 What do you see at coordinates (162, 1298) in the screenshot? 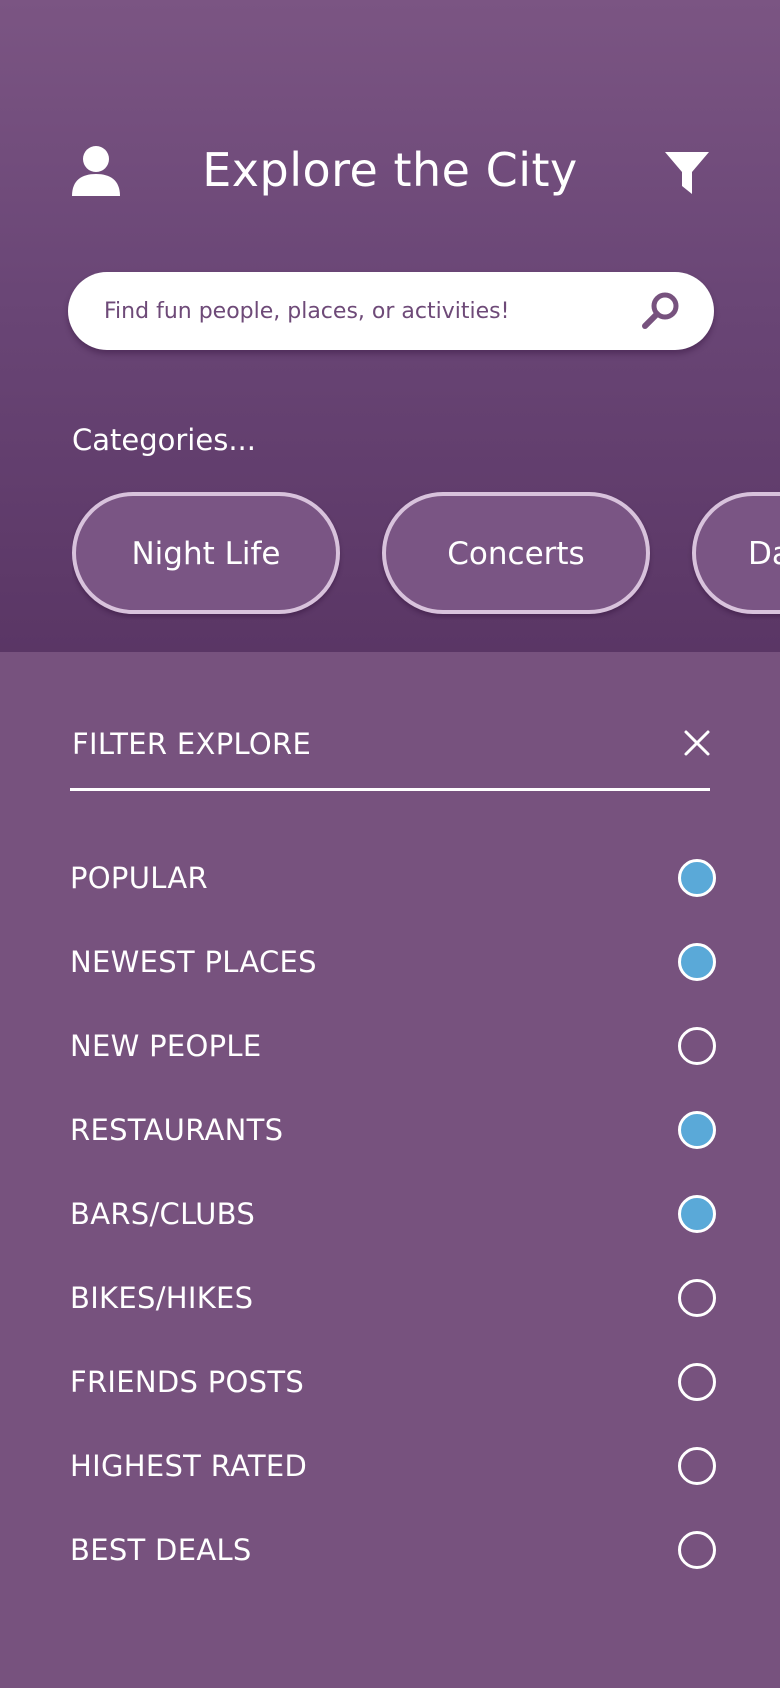
I see `filter-option-label: BIKES/HIKES` at bounding box center [162, 1298].